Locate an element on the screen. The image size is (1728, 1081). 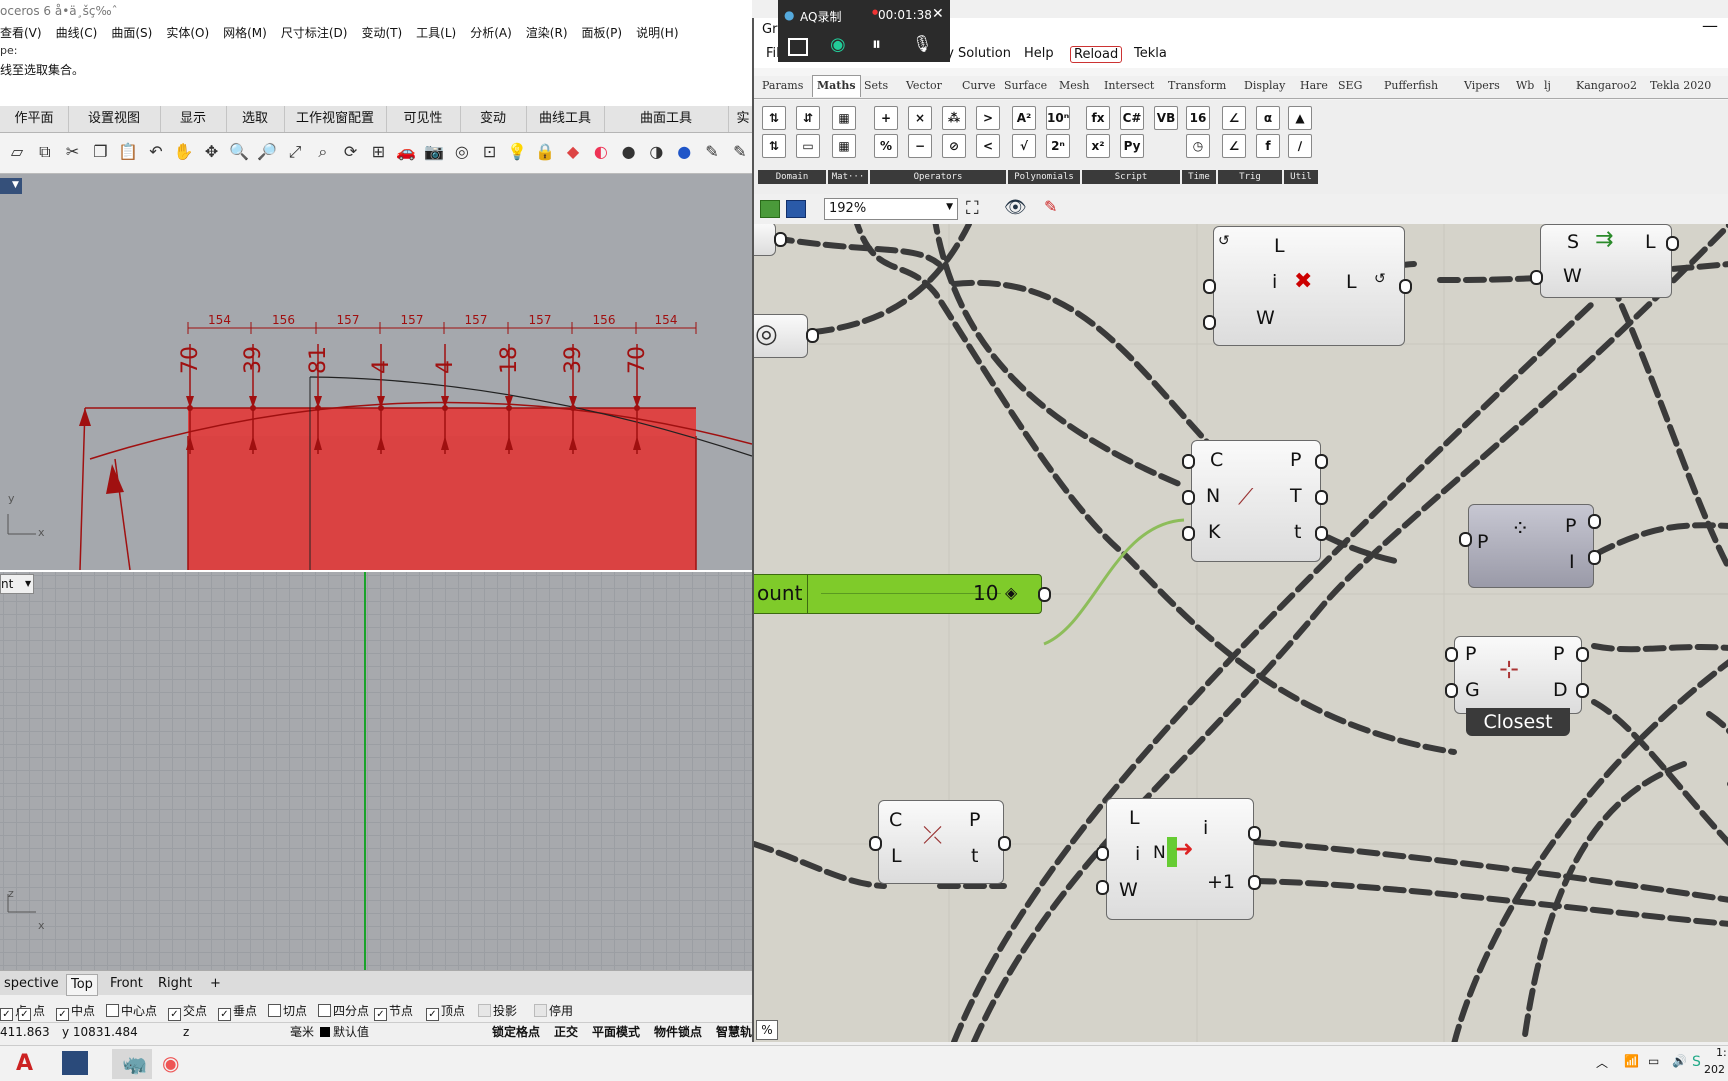
planar-square-icon: ▱ is located at coordinates (17, 152).